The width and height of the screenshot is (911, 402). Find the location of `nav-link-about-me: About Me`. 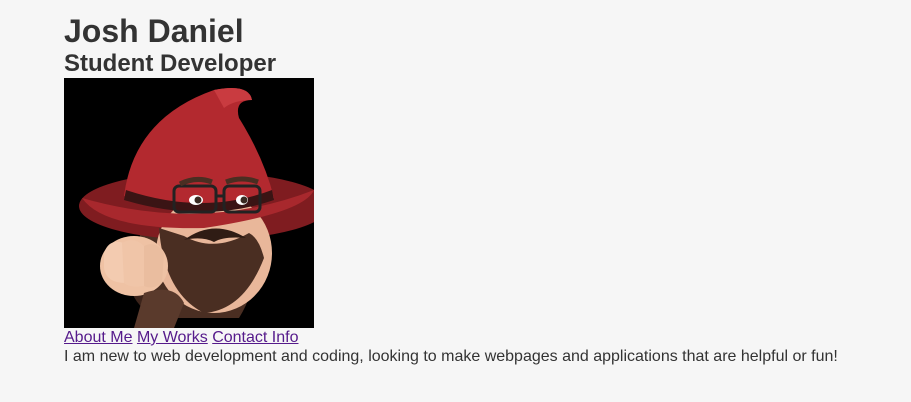

nav-link-about-me: About Me is located at coordinates (98, 337).